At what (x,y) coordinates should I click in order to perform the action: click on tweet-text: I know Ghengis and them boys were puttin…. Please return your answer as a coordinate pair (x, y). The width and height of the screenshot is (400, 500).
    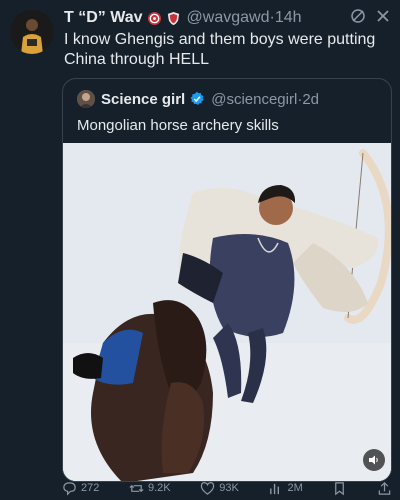
    Looking at the image, I should click on (220, 49).